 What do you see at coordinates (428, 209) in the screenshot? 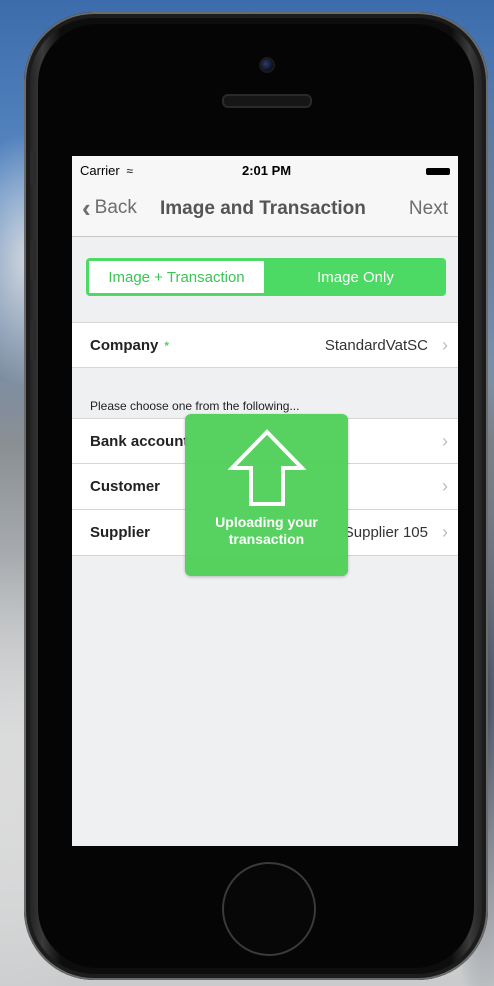
I see `next-button: Next` at bounding box center [428, 209].